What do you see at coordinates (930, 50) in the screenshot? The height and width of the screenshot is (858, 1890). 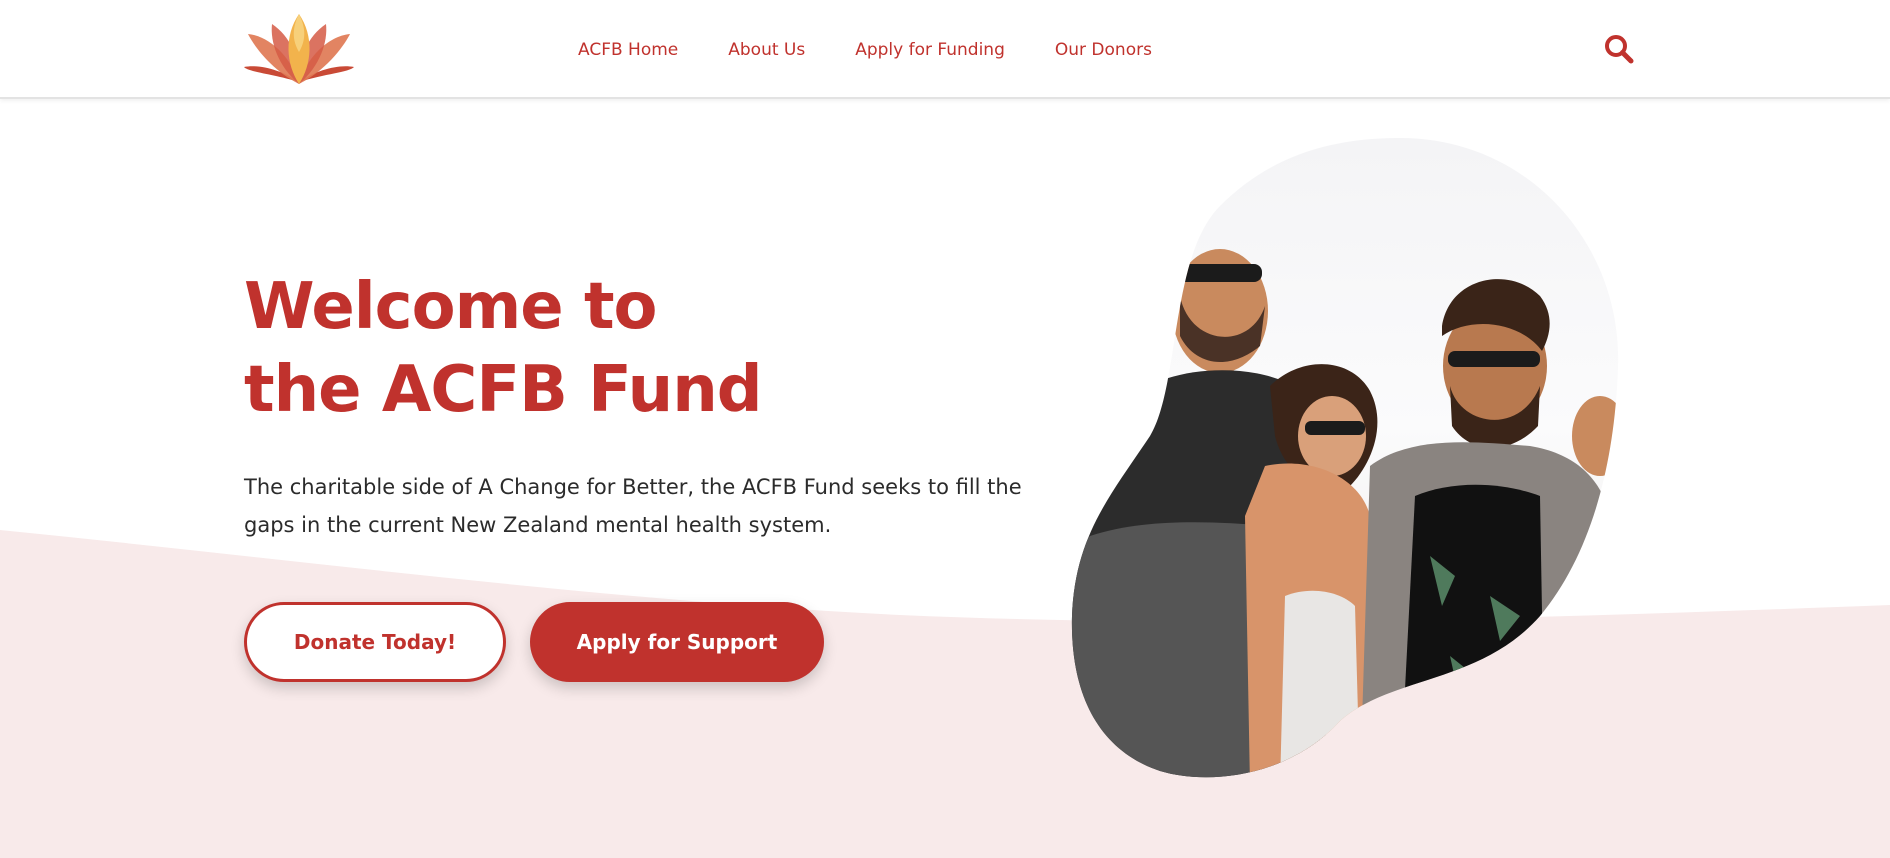 I see `nav-item-apply-for-funding: Apply for Funding` at bounding box center [930, 50].